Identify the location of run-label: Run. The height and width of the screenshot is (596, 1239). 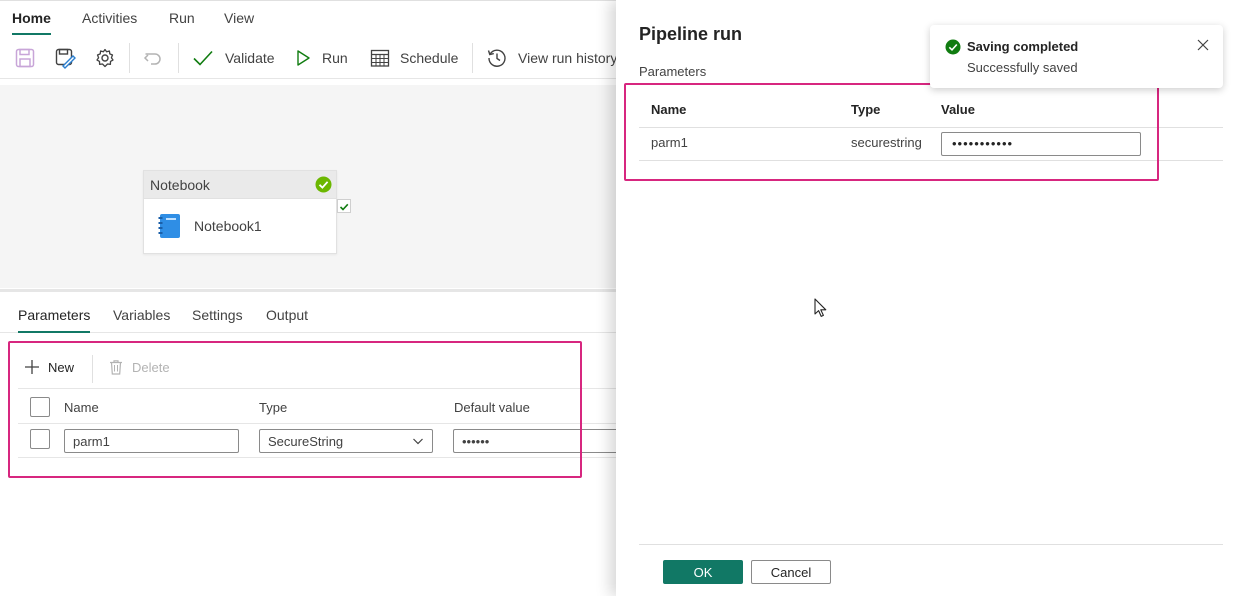
(335, 58).